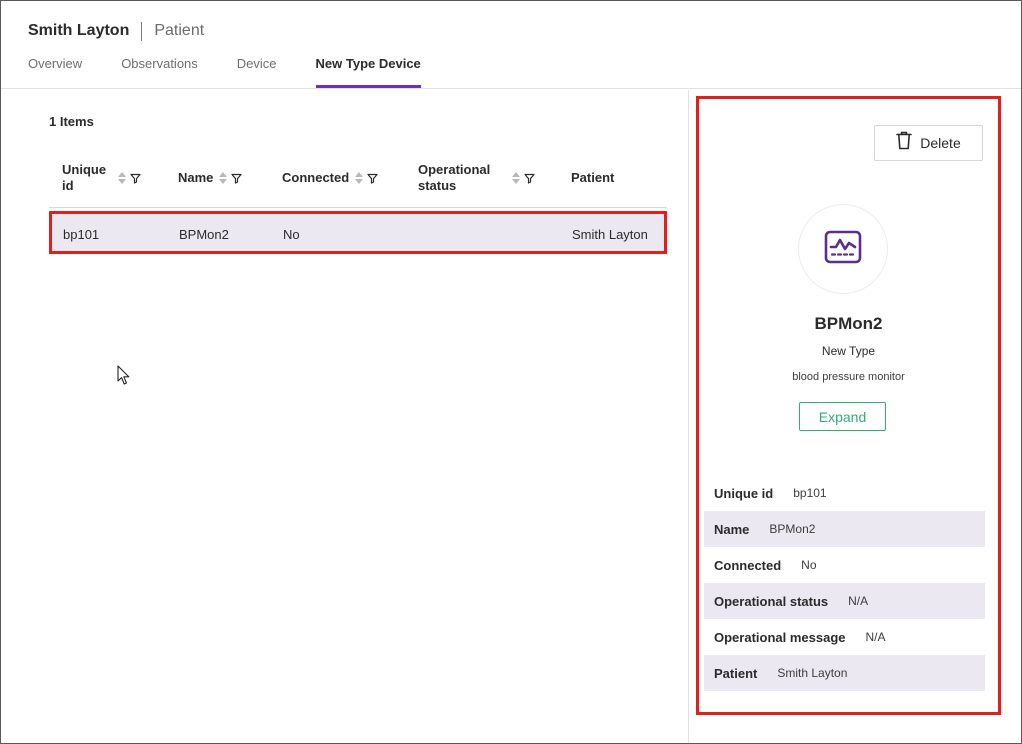  What do you see at coordinates (196, 177) in the screenshot?
I see `column-label: Name` at bounding box center [196, 177].